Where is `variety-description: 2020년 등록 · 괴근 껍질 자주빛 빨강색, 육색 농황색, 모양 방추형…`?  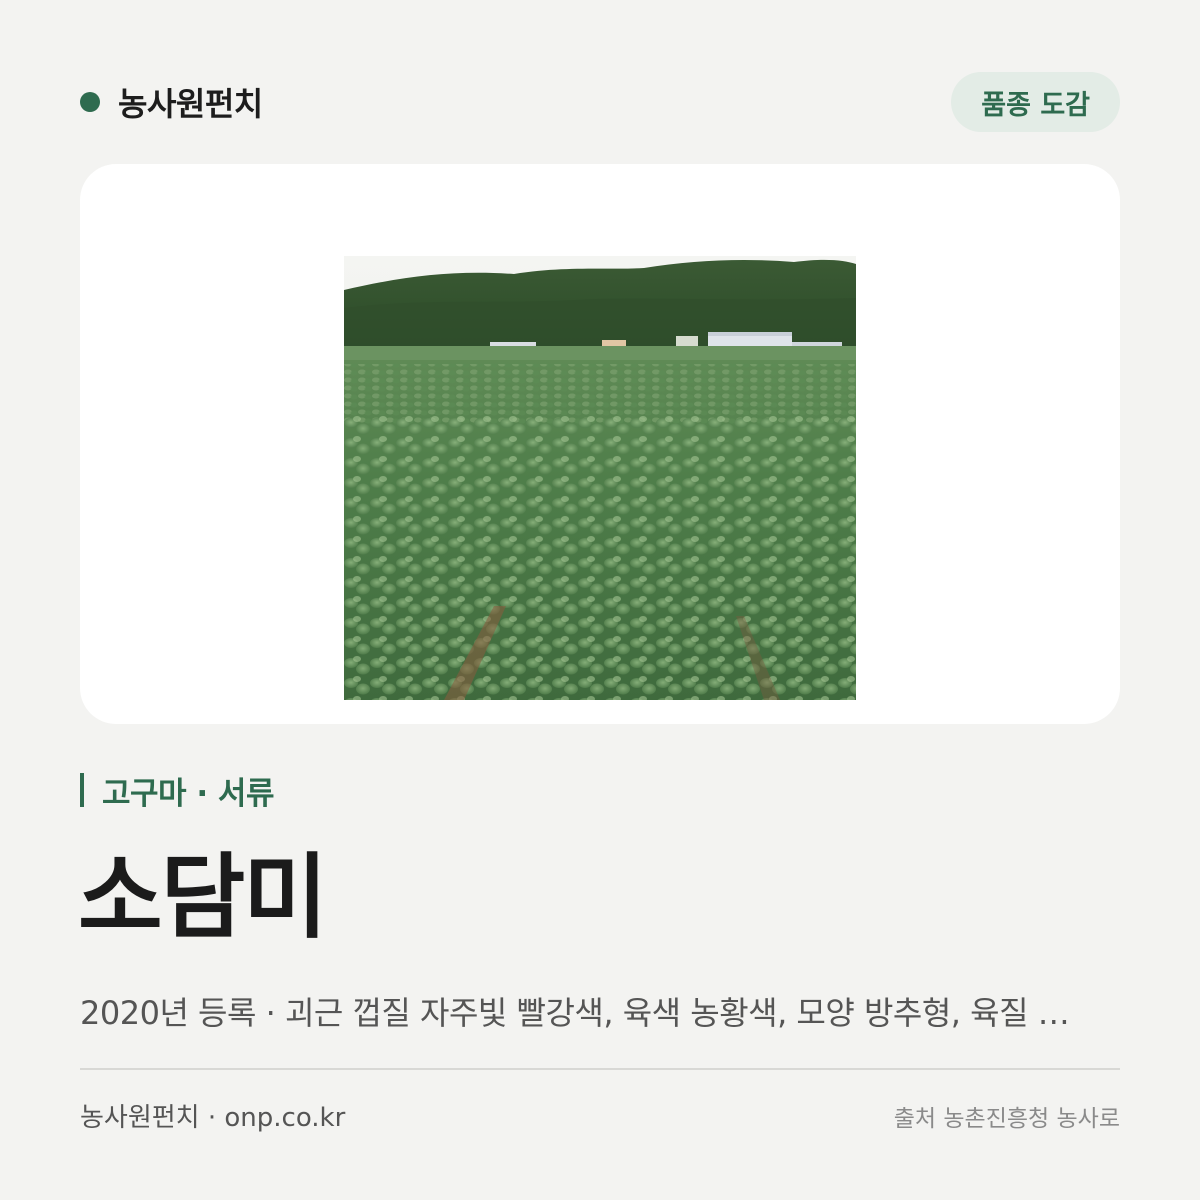
variety-description: 2020년 등록 · 괴근 껍질 자주빛 빨강색, 육색 농황색, 모양 방추형… is located at coordinates (575, 1013).